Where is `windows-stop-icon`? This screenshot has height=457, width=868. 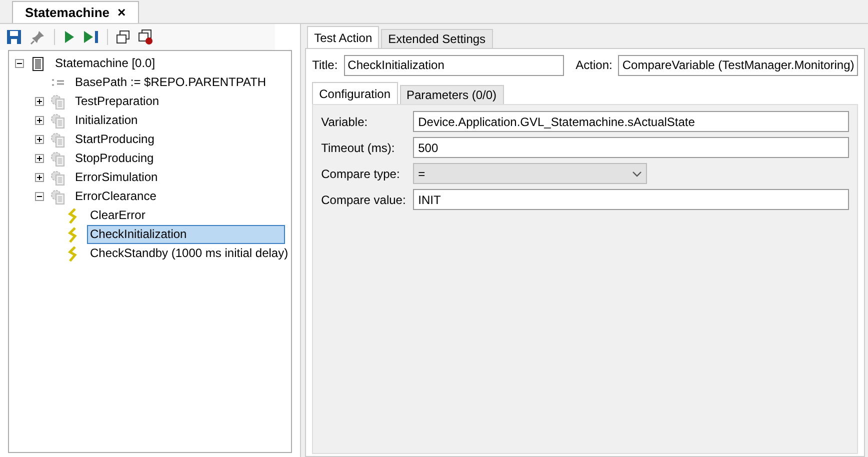
windows-stop-icon is located at coordinates (146, 37).